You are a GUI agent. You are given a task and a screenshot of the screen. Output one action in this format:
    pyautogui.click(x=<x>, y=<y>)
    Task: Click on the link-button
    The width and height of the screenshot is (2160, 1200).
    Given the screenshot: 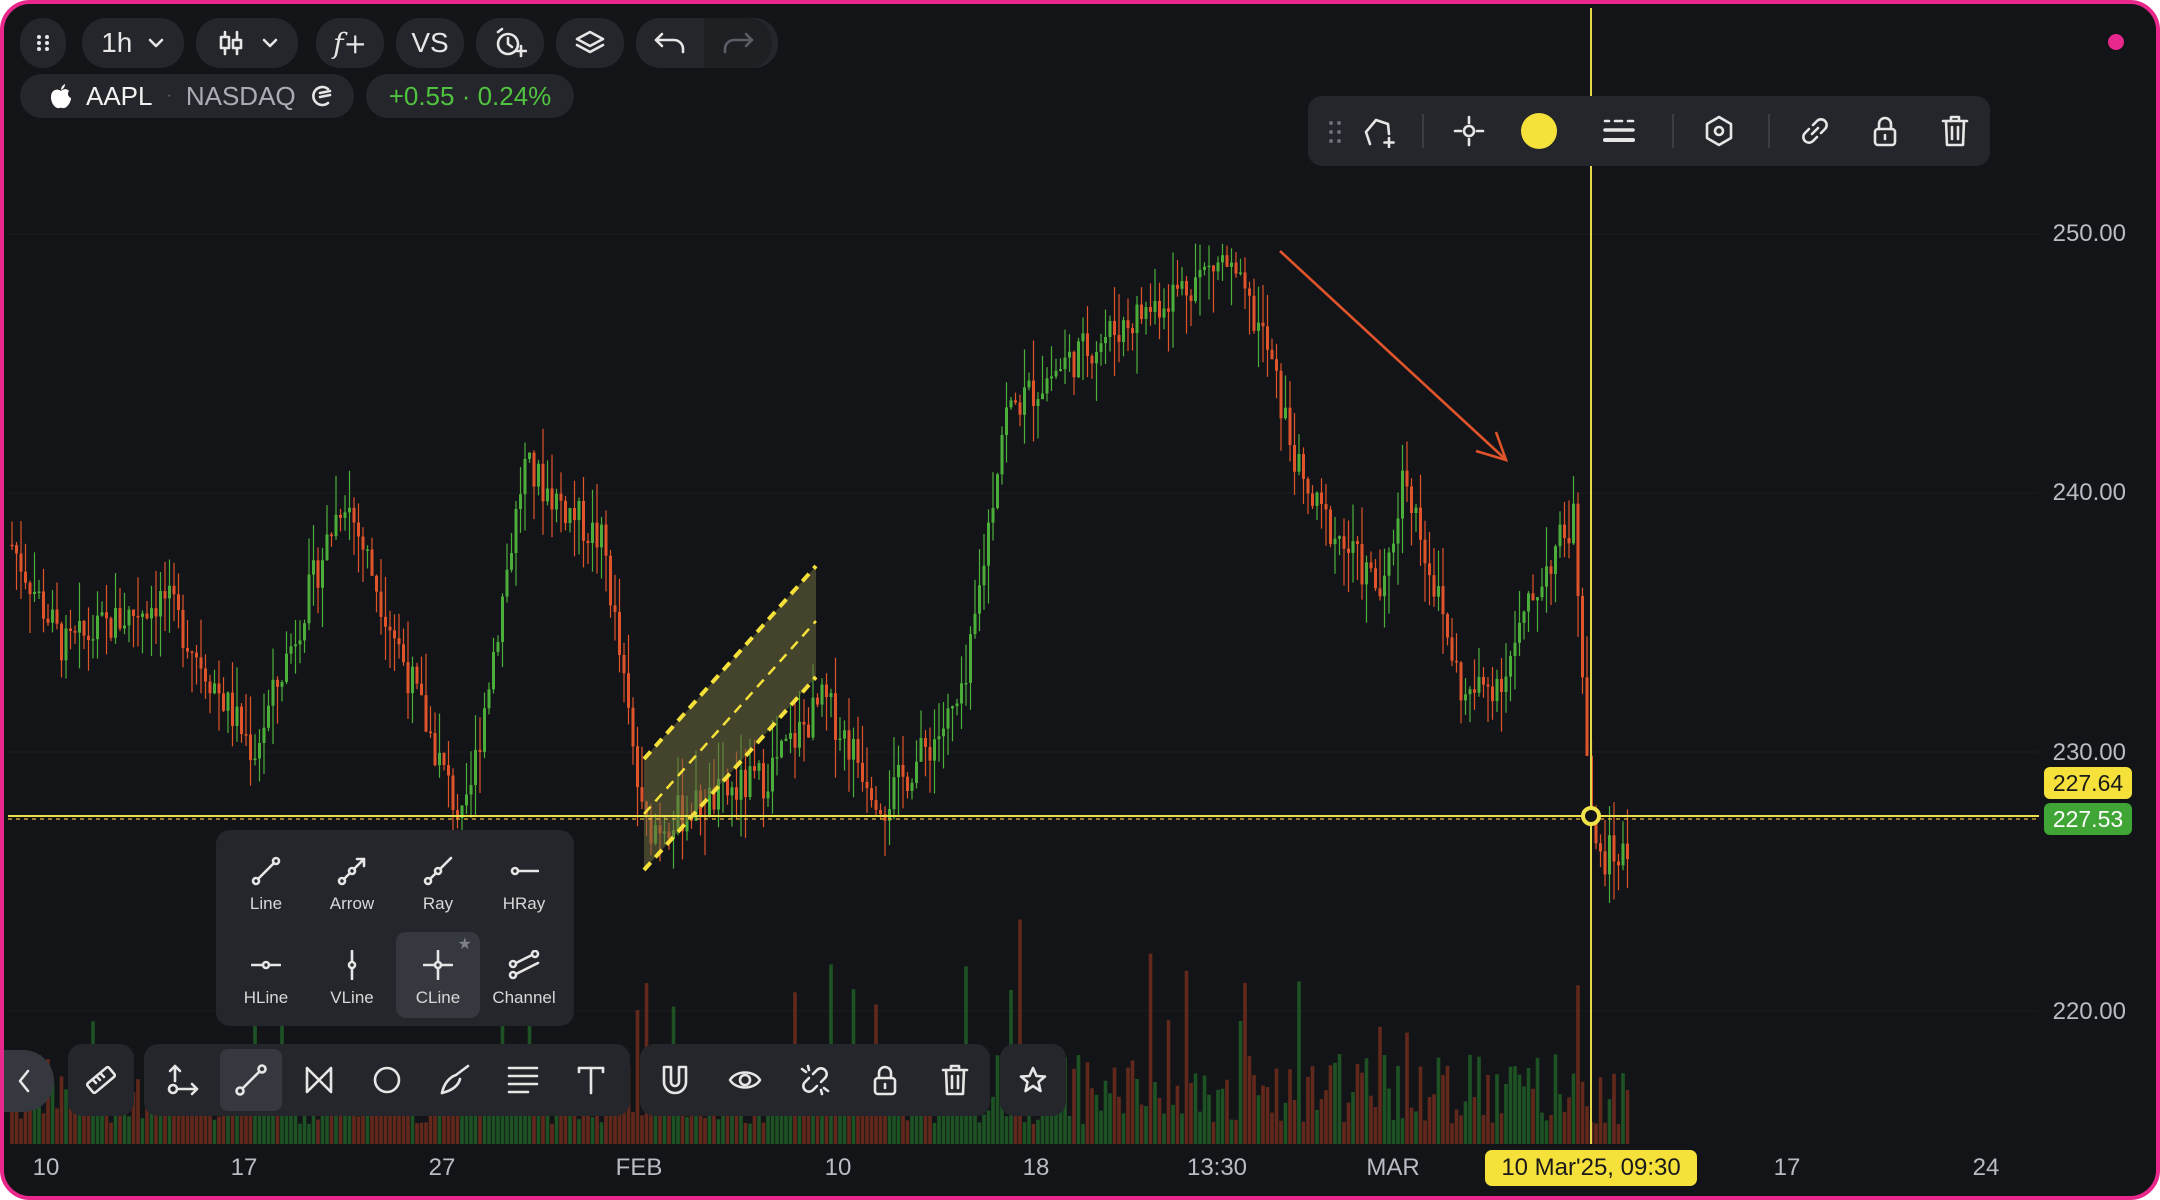 What is the action you would take?
    pyautogui.click(x=1815, y=131)
    